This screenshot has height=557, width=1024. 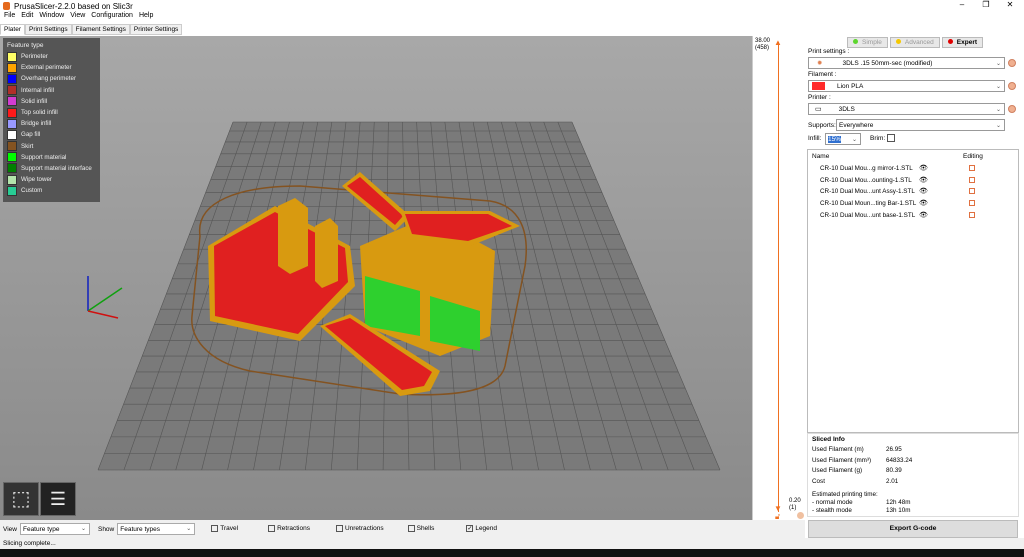 What do you see at coordinates (156, 29) in the screenshot?
I see `tab-printer-settings: Printer Settings` at bounding box center [156, 29].